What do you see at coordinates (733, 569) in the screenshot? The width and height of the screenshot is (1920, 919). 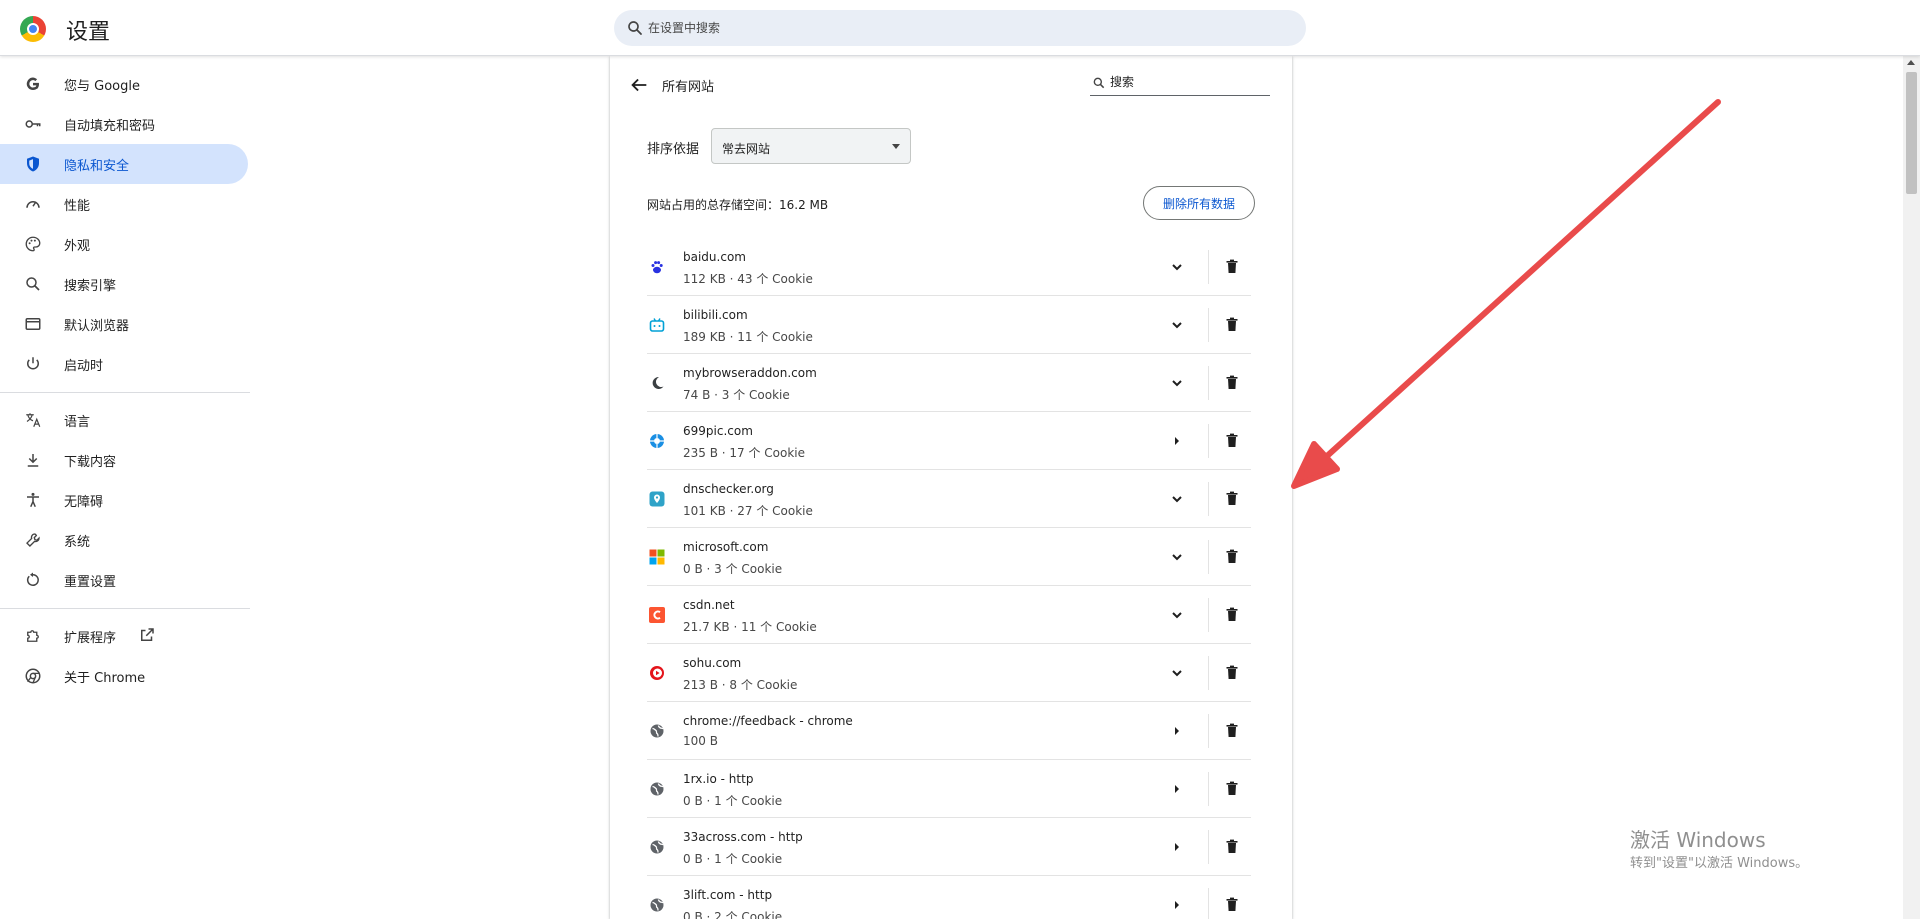 I see `site-usage: 0 B · 3 个 Cookie` at bounding box center [733, 569].